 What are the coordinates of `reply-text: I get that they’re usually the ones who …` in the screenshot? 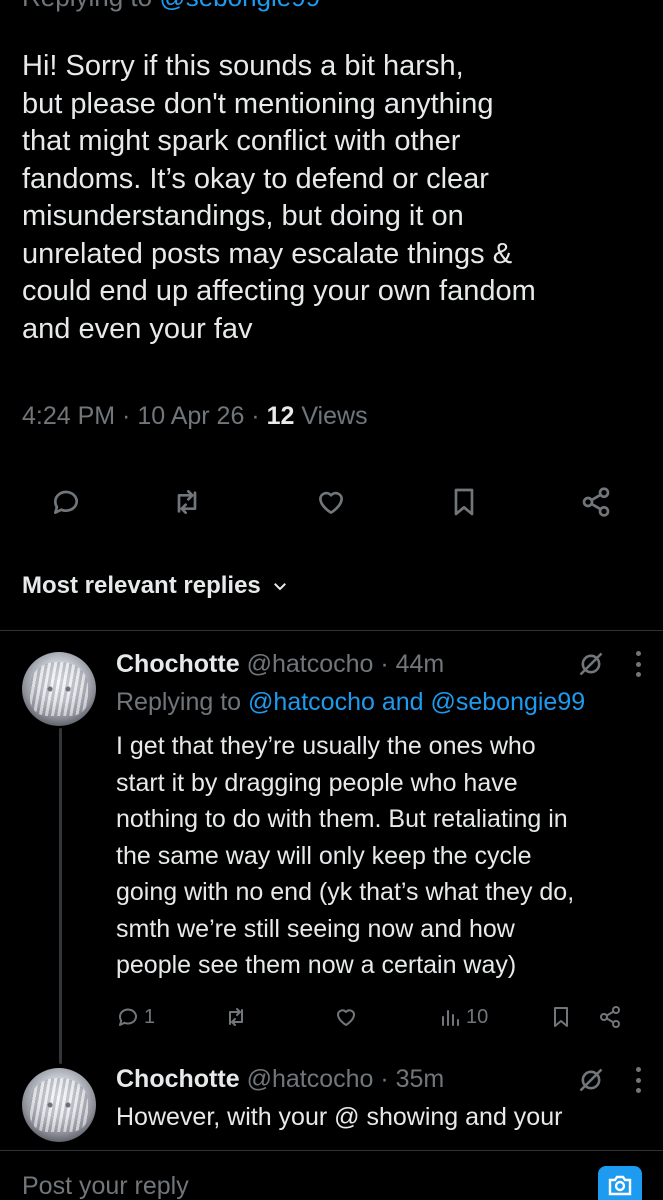 It's located at (345, 855).